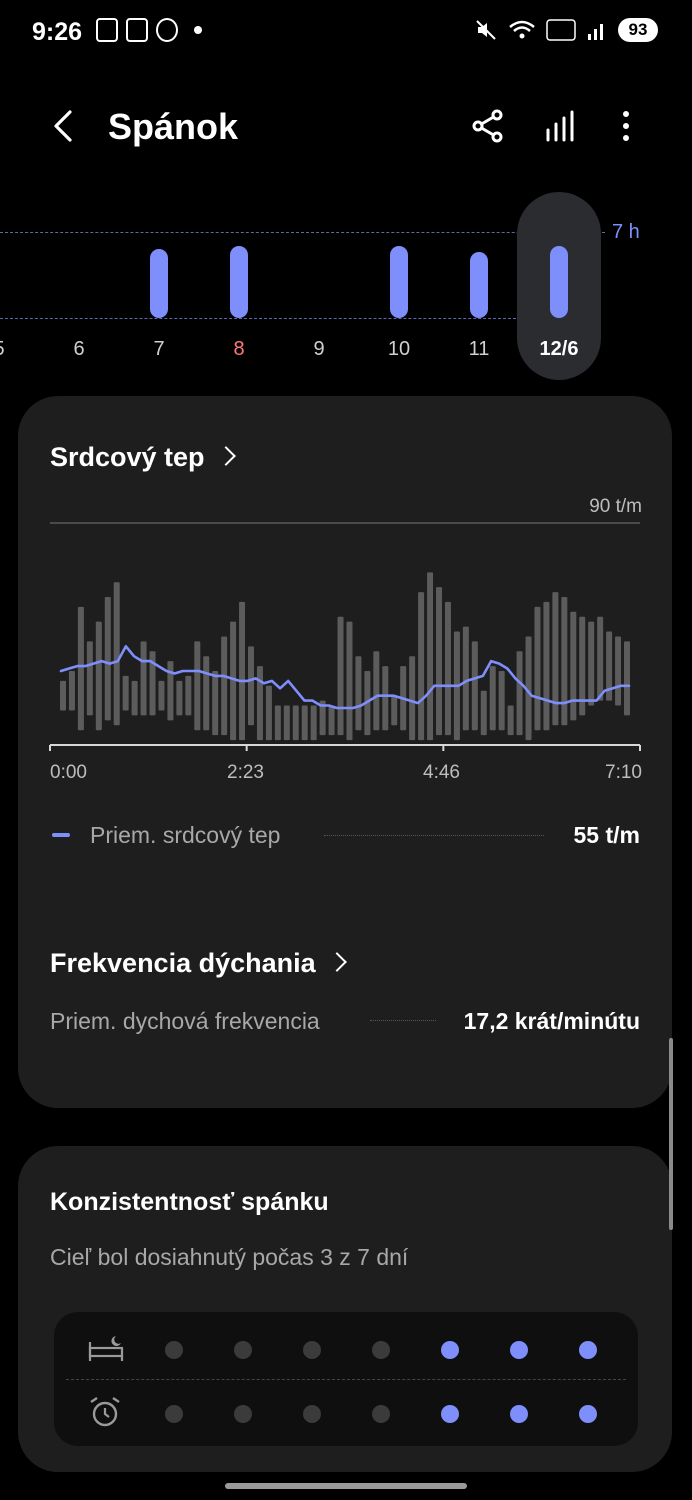 The width and height of the screenshot is (692, 1500). What do you see at coordinates (167, 30) in the screenshot?
I see `app-notification-icon` at bounding box center [167, 30].